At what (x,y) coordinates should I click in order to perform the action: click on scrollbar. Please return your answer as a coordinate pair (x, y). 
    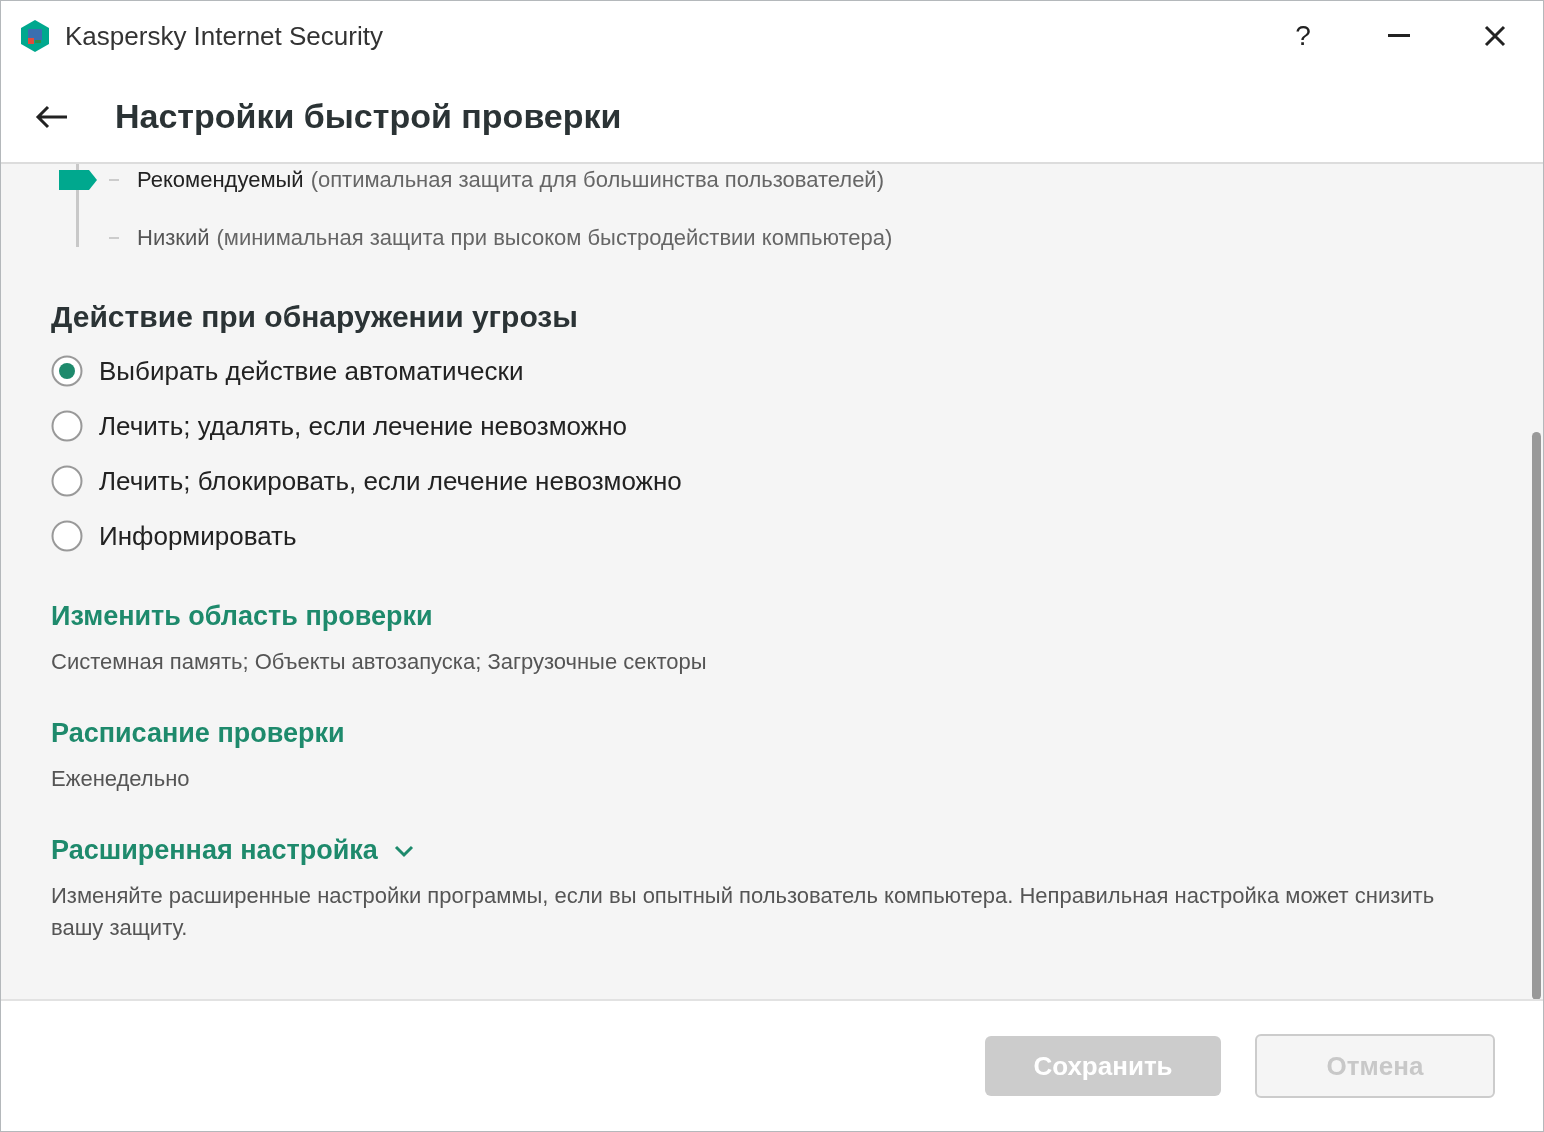
    Looking at the image, I should click on (1536, 715).